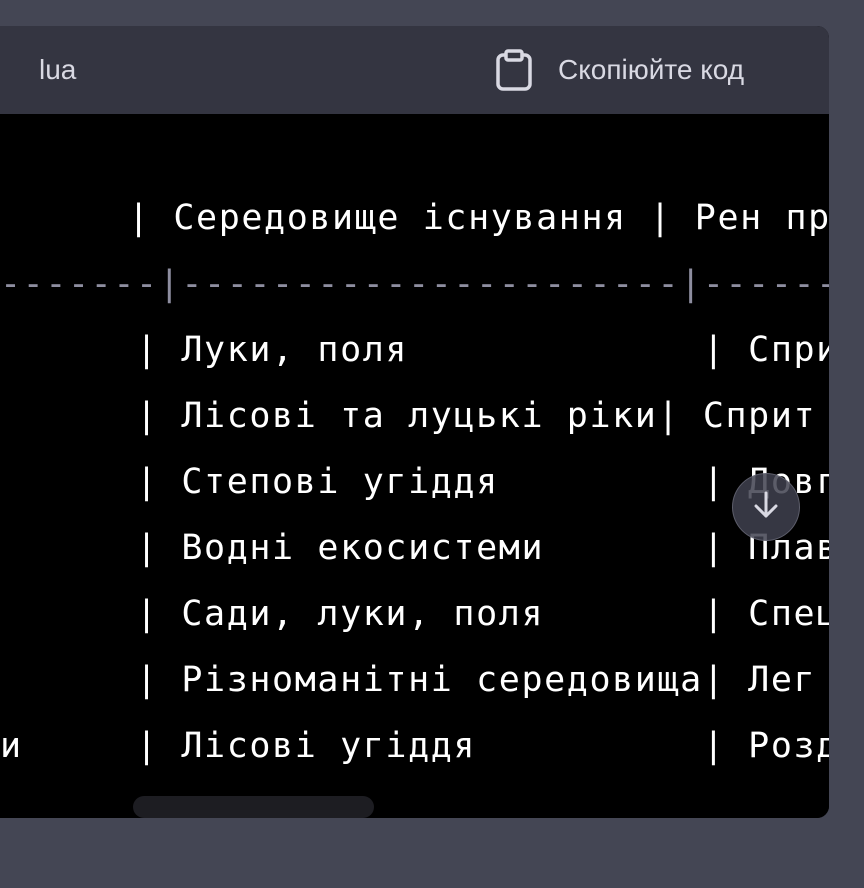 Image resolution: width=864 pixels, height=888 pixels. Describe the element at coordinates (414, 614) in the screenshot. I see `code-row: | Сади, луки, поля | Специ` at that location.